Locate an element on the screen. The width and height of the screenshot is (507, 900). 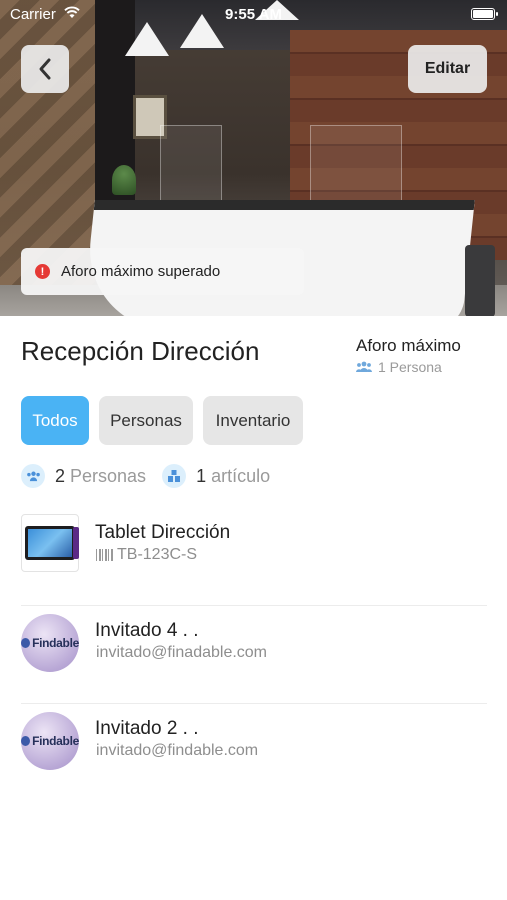
person-name: Invitado 4 . . is located at coordinates (147, 630).